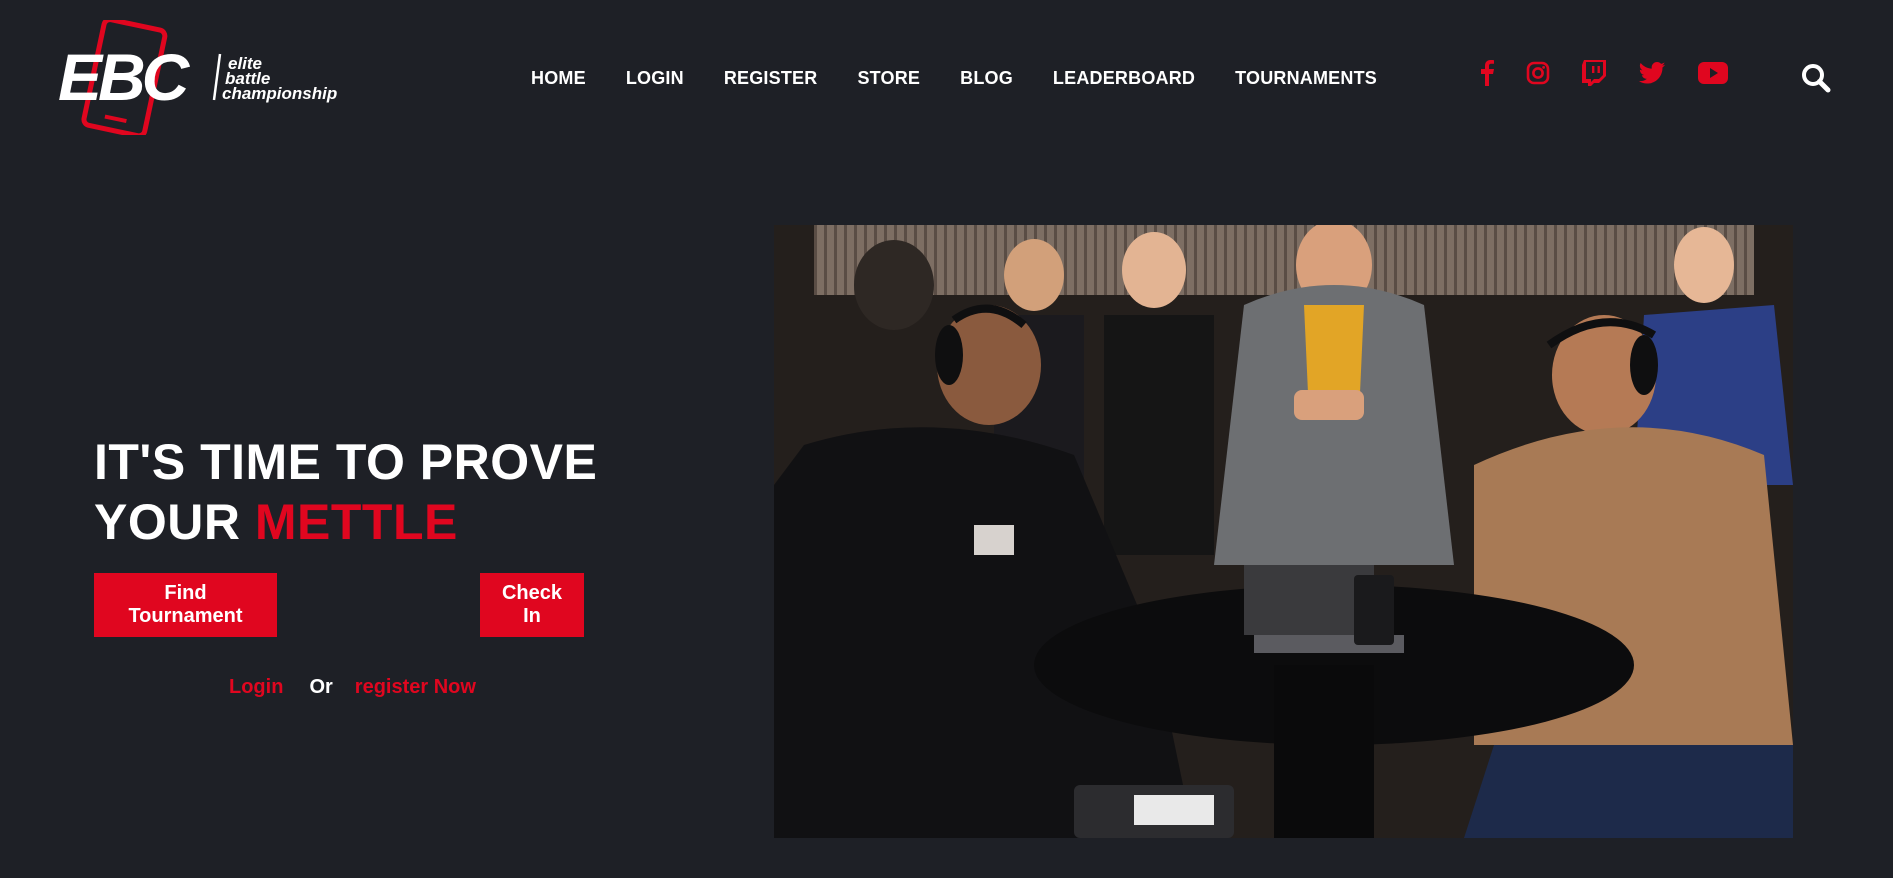 The image size is (1893, 878). What do you see at coordinates (1538, 73) in the screenshot?
I see `instagram-icon` at bounding box center [1538, 73].